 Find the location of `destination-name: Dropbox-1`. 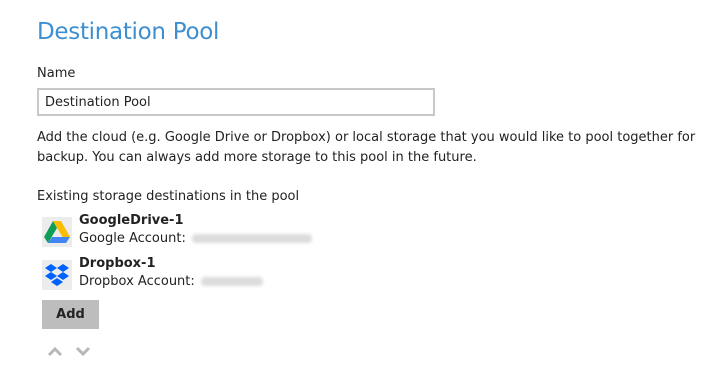

destination-name: Dropbox-1 is located at coordinates (117, 263).